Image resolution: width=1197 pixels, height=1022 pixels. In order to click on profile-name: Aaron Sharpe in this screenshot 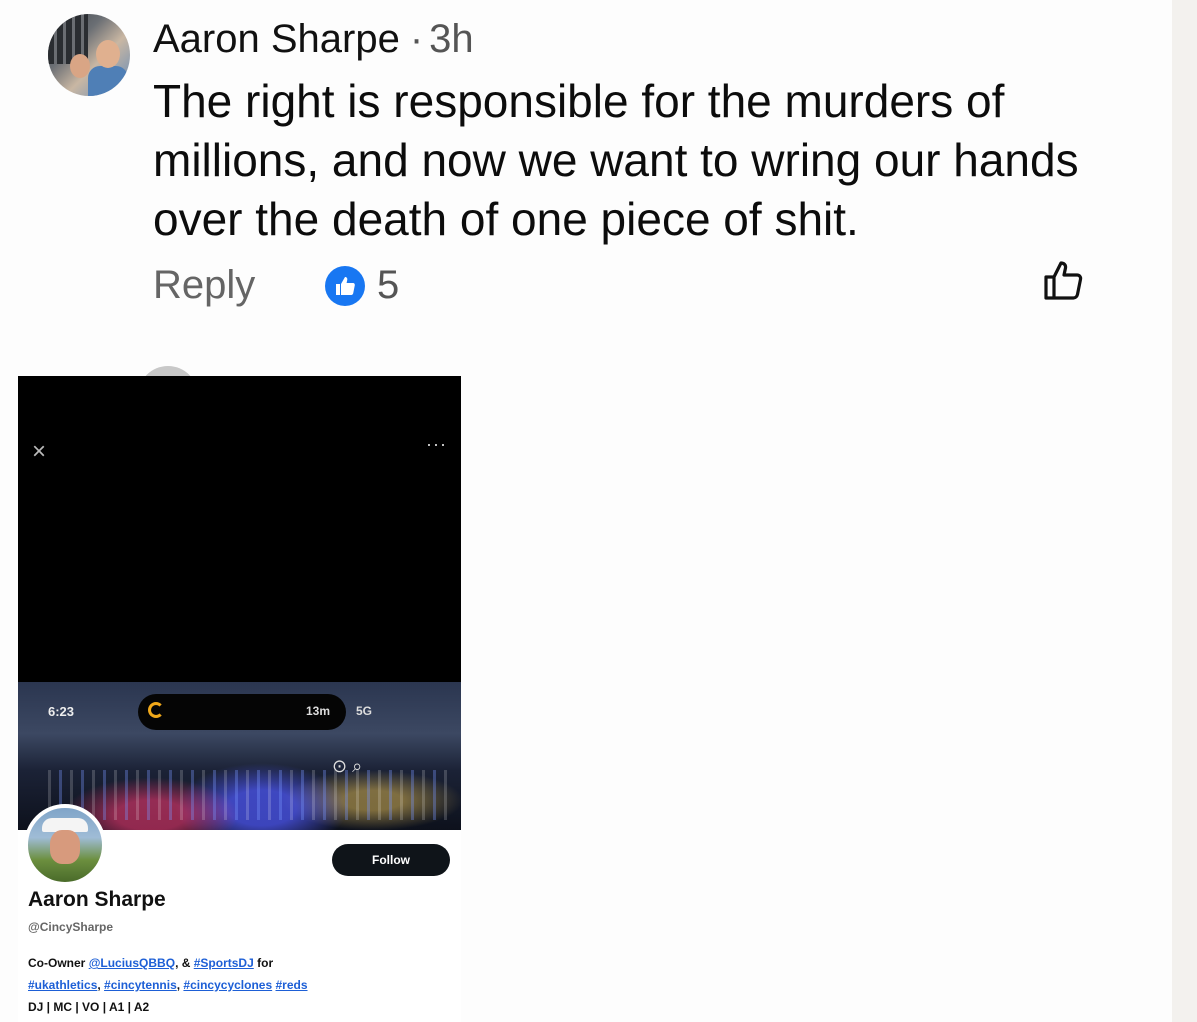, I will do `click(97, 899)`.